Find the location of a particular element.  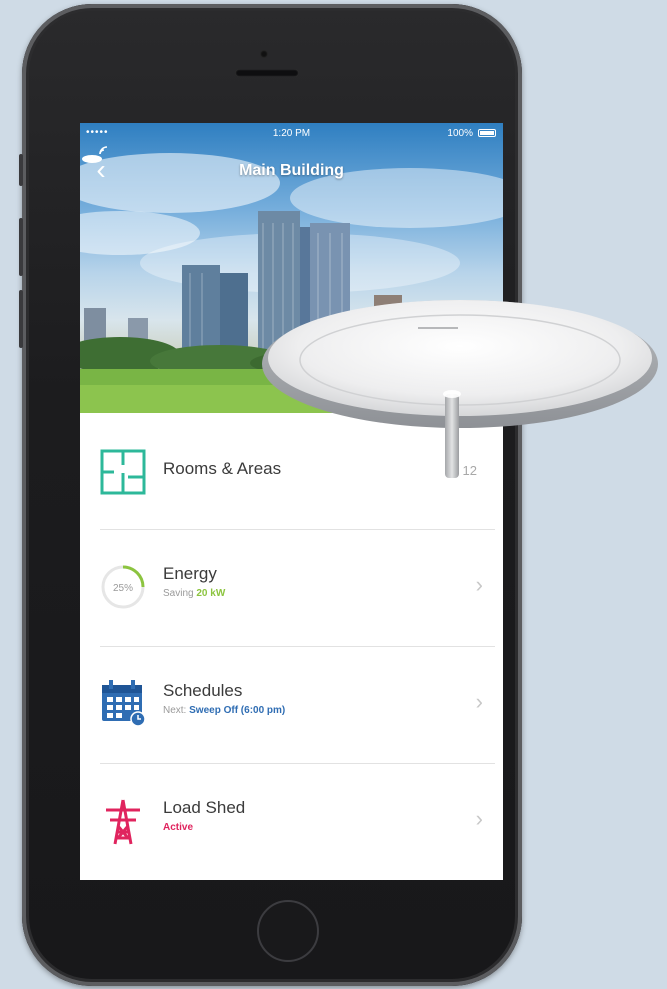

energy-gauge-icon: 25% is located at coordinates (123, 587).